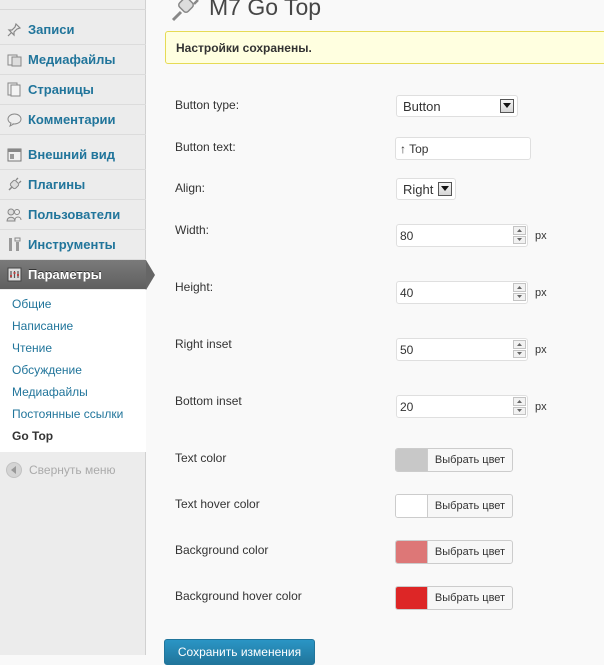  I want to click on height-label: Height:, so click(194, 287).